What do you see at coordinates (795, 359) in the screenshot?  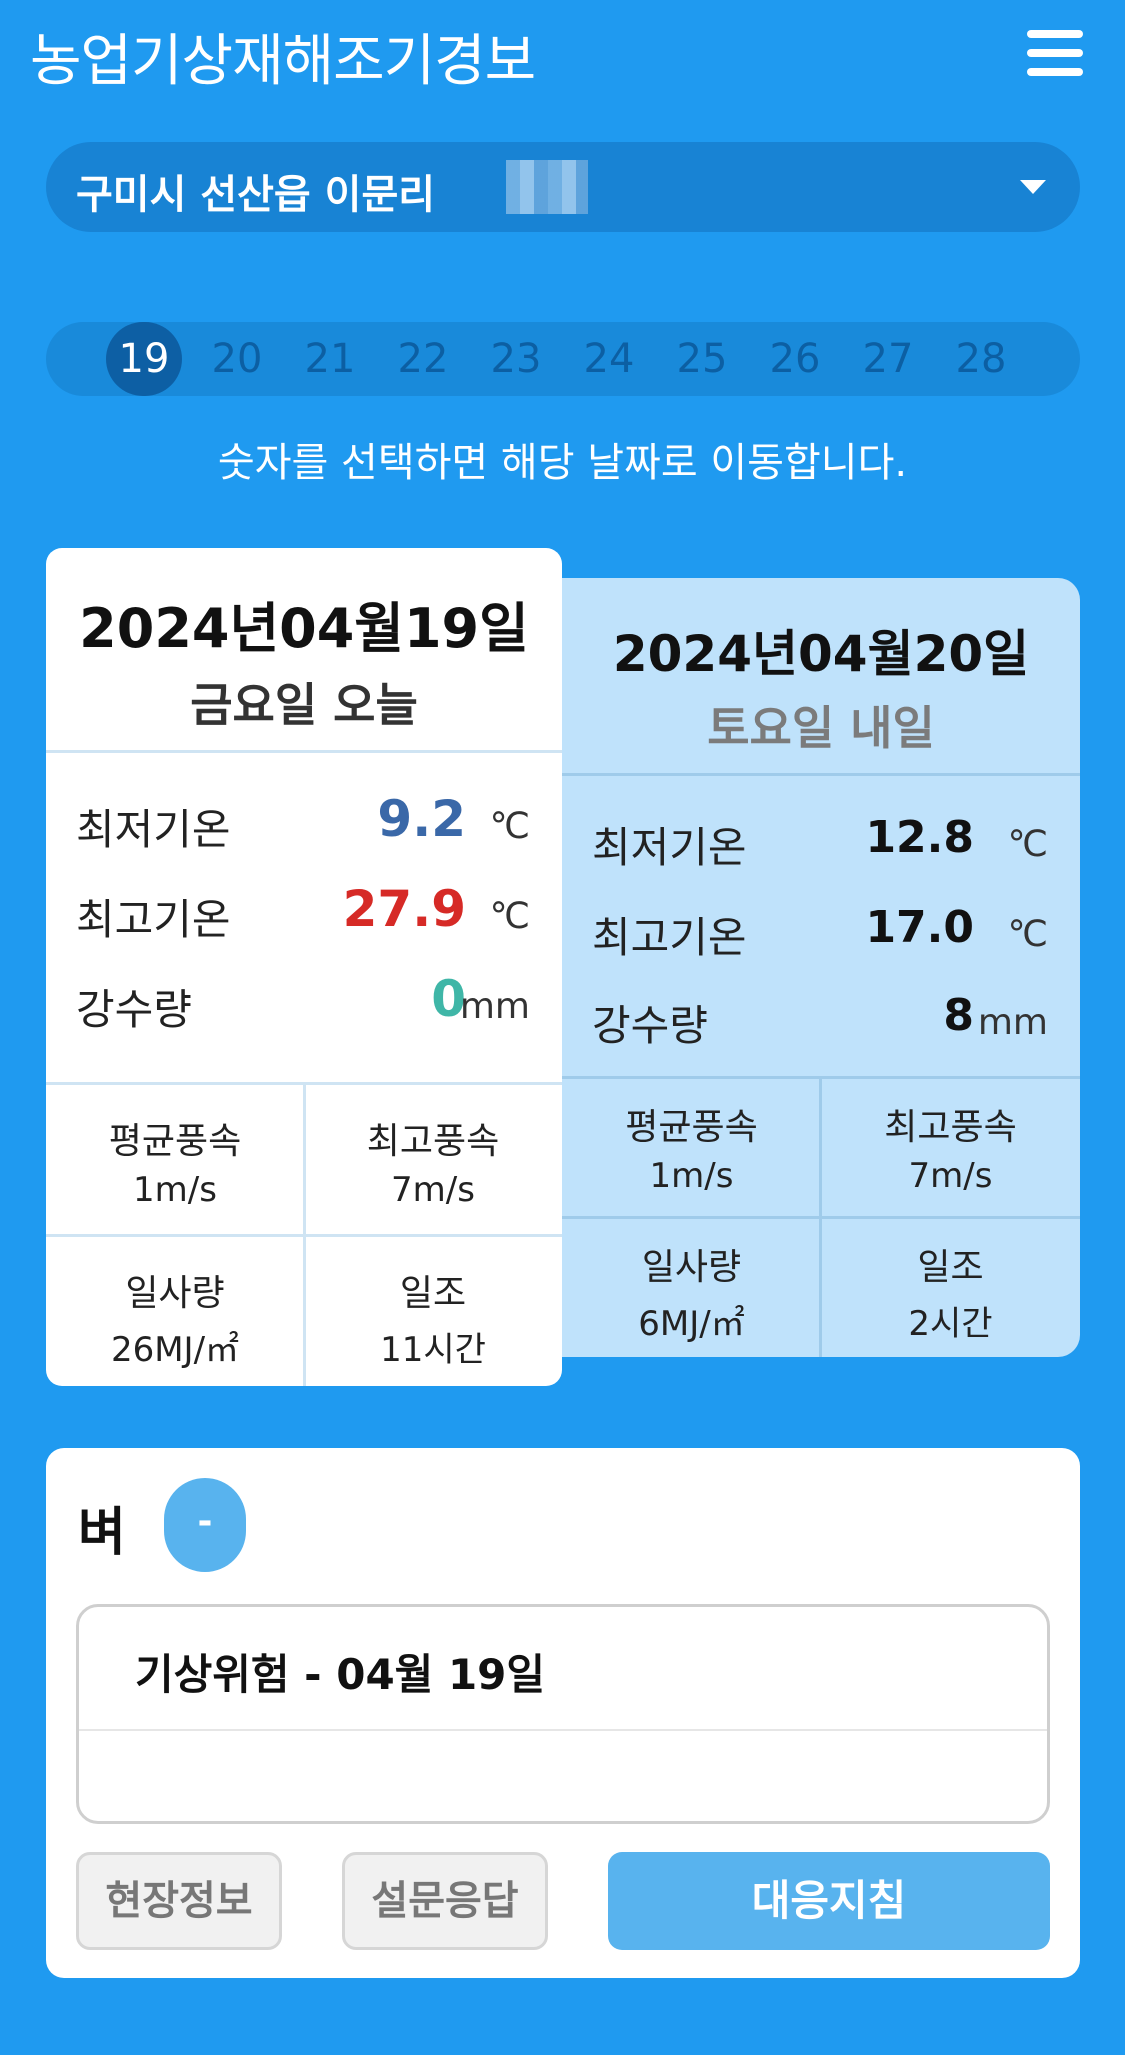 I see `date-item: 26` at bounding box center [795, 359].